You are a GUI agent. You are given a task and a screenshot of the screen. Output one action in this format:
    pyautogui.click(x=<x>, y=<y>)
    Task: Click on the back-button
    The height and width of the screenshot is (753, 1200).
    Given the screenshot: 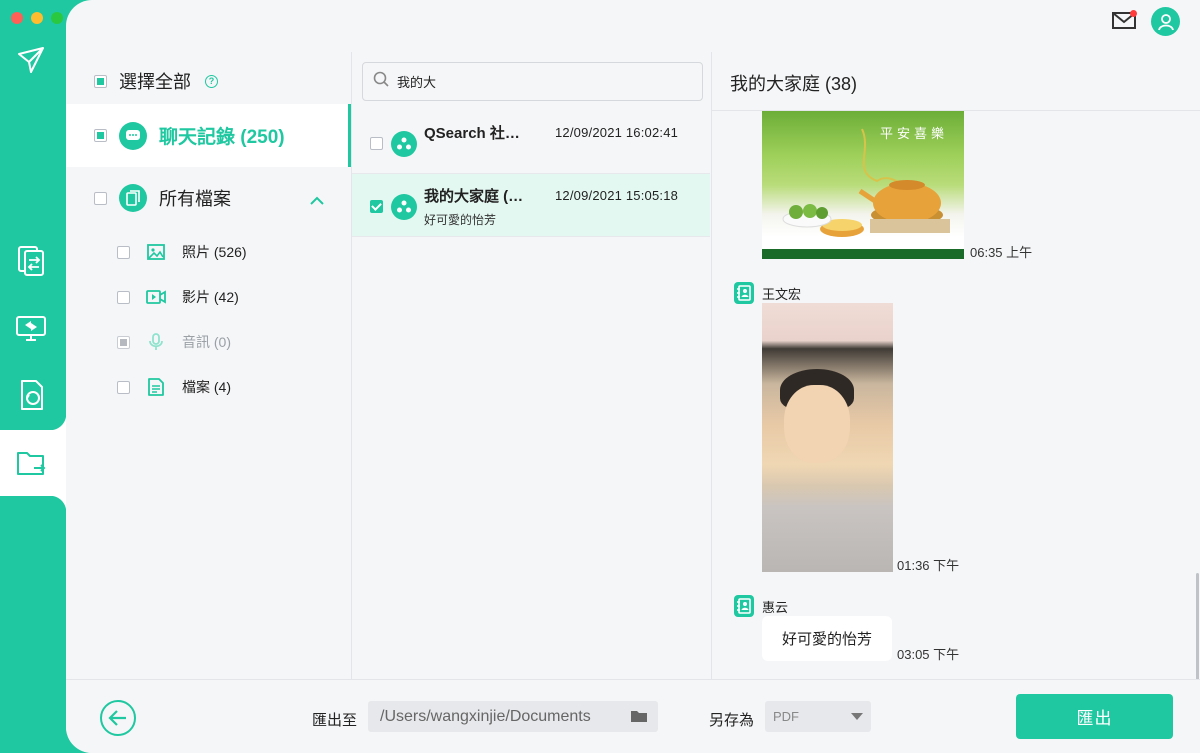 What is the action you would take?
    pyautogui.click(x=118, y=718)
    